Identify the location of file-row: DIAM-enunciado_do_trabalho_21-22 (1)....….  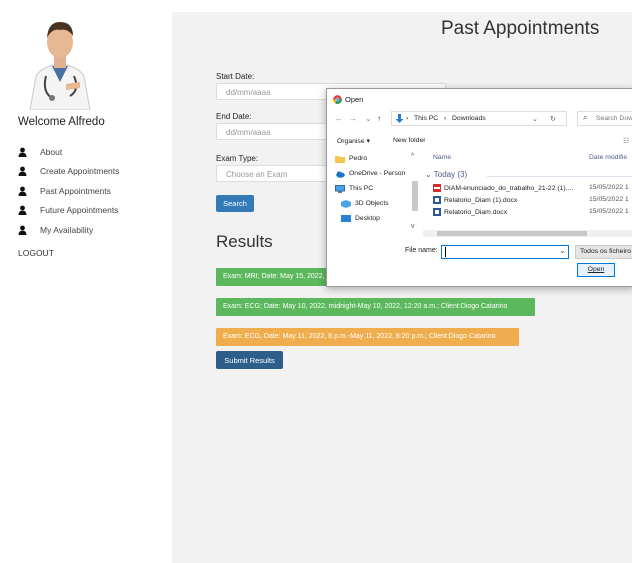
(532, 189).